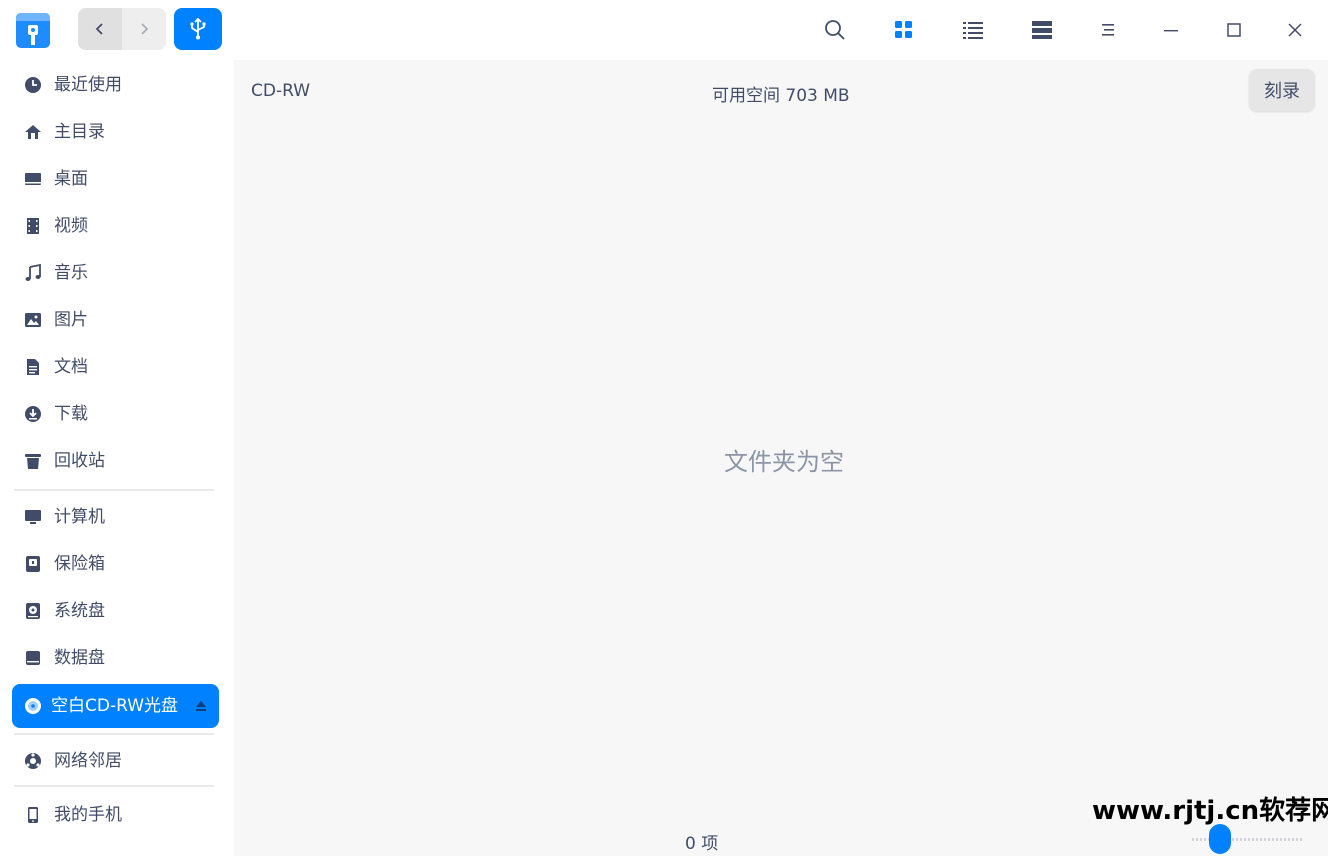 This screenshot has height=856, width=1328. Describe the element at coordinates (115, 564) in the screenshot. I see `sidebar-item-vault: 保险箱` at that location.